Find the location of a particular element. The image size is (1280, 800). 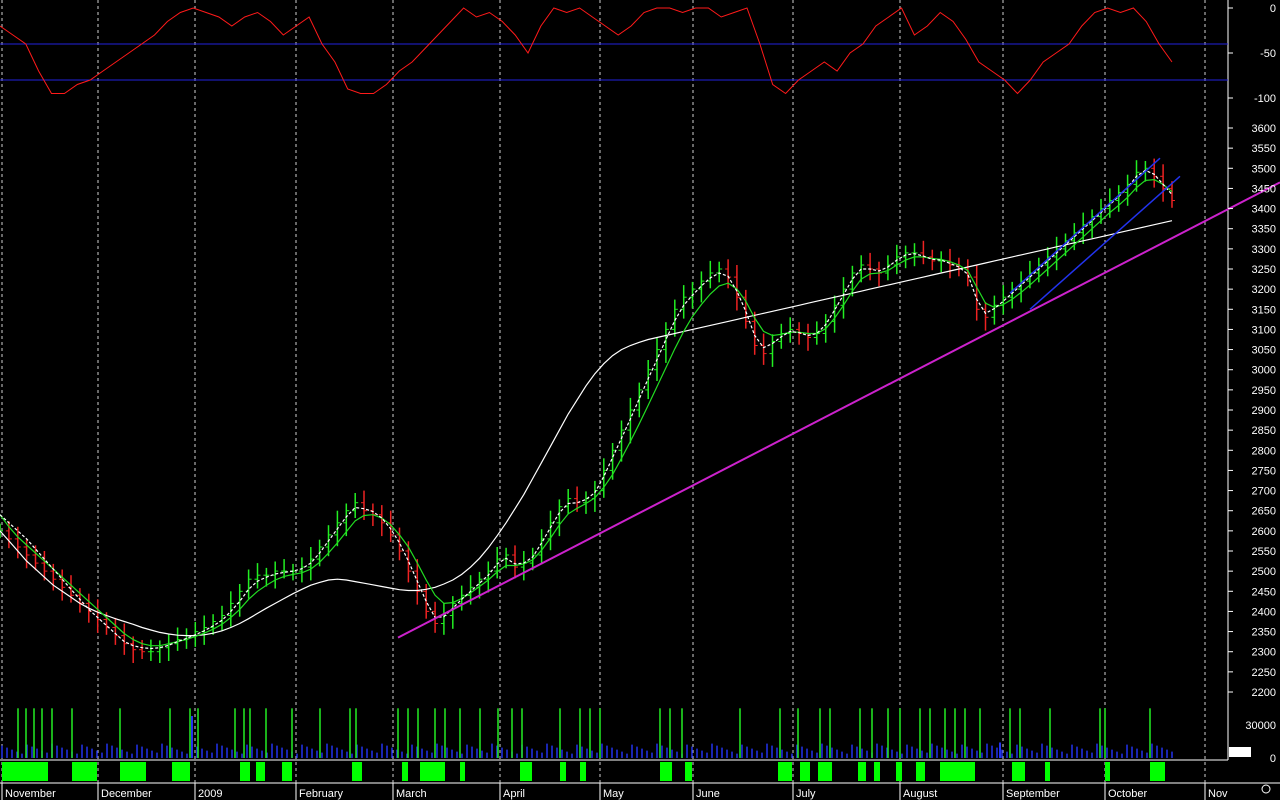

price-tick-15: 2850 is located at coordinates (1264, 431).